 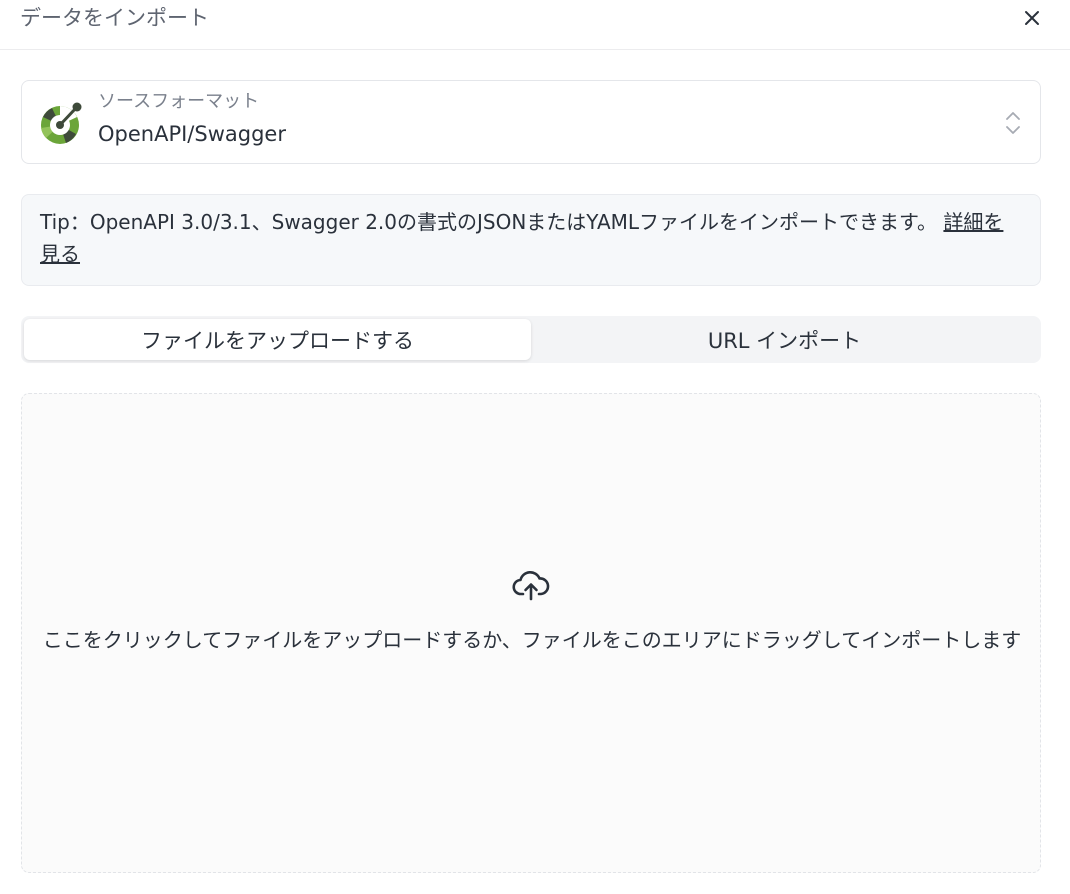 What do you see at coordinates (531, 586) in the screenshot?
I see `cloud-upload-icon` at bounding box center [531, 586].